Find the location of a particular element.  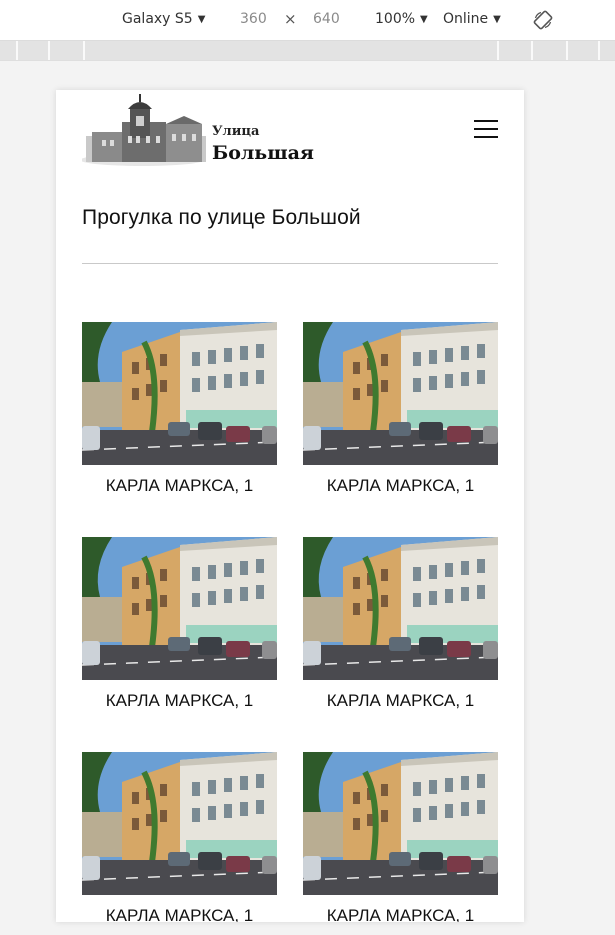

logo-title-line1: Улица is located at coordinates (236, 131).